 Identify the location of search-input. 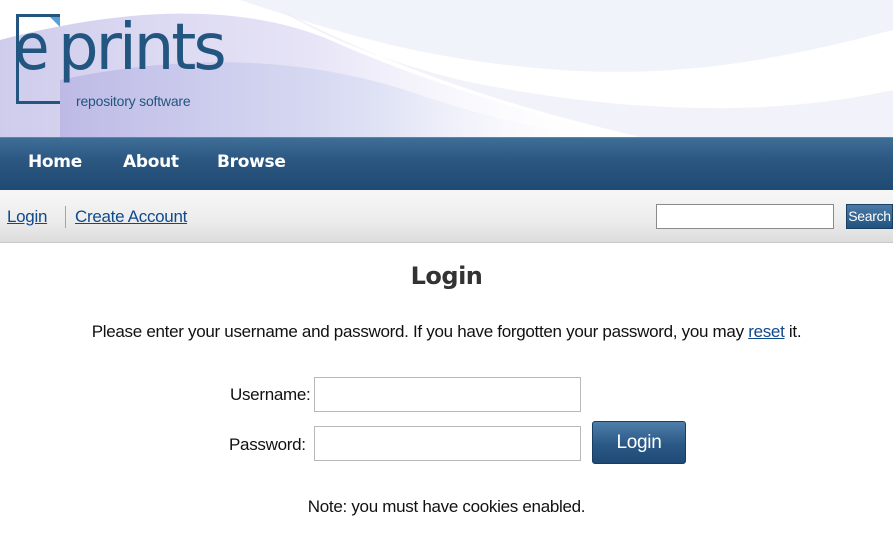
(745, 216).